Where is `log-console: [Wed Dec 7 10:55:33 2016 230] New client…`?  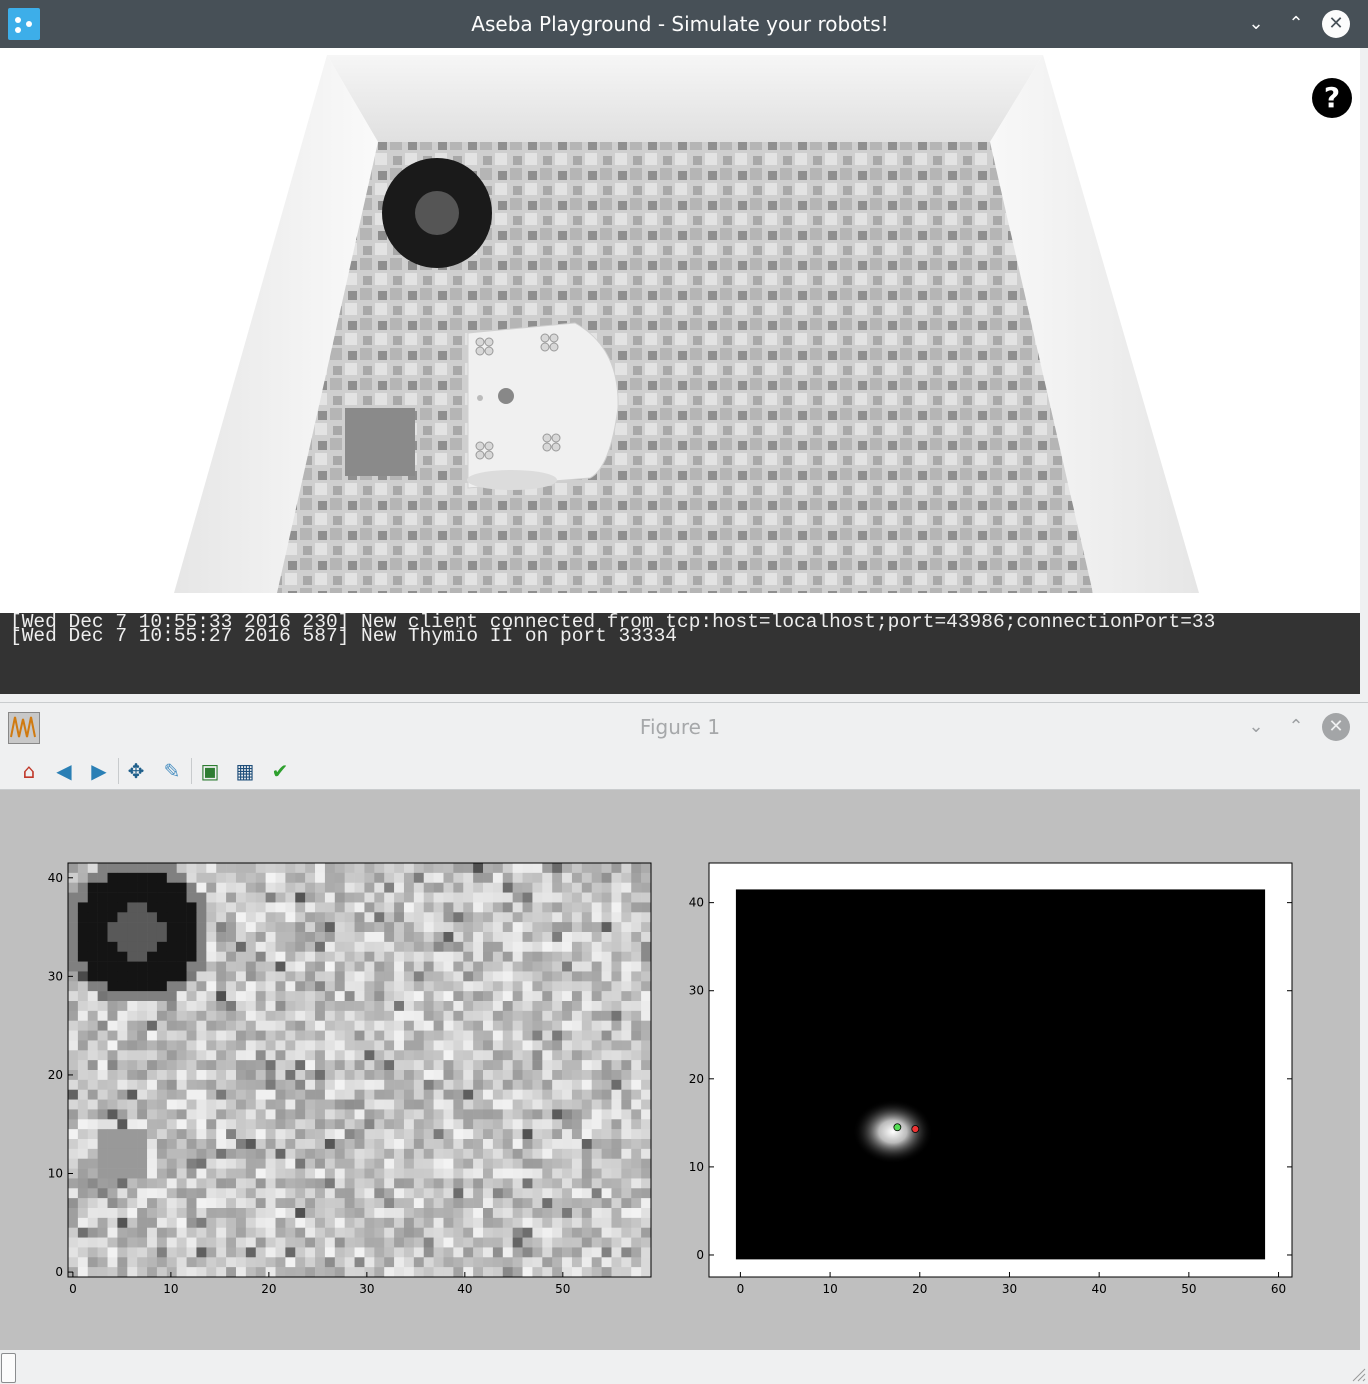
log-console: [Wed Dec 7 10:55:33 2016 230] New client… is located at coordinates (680, 653).